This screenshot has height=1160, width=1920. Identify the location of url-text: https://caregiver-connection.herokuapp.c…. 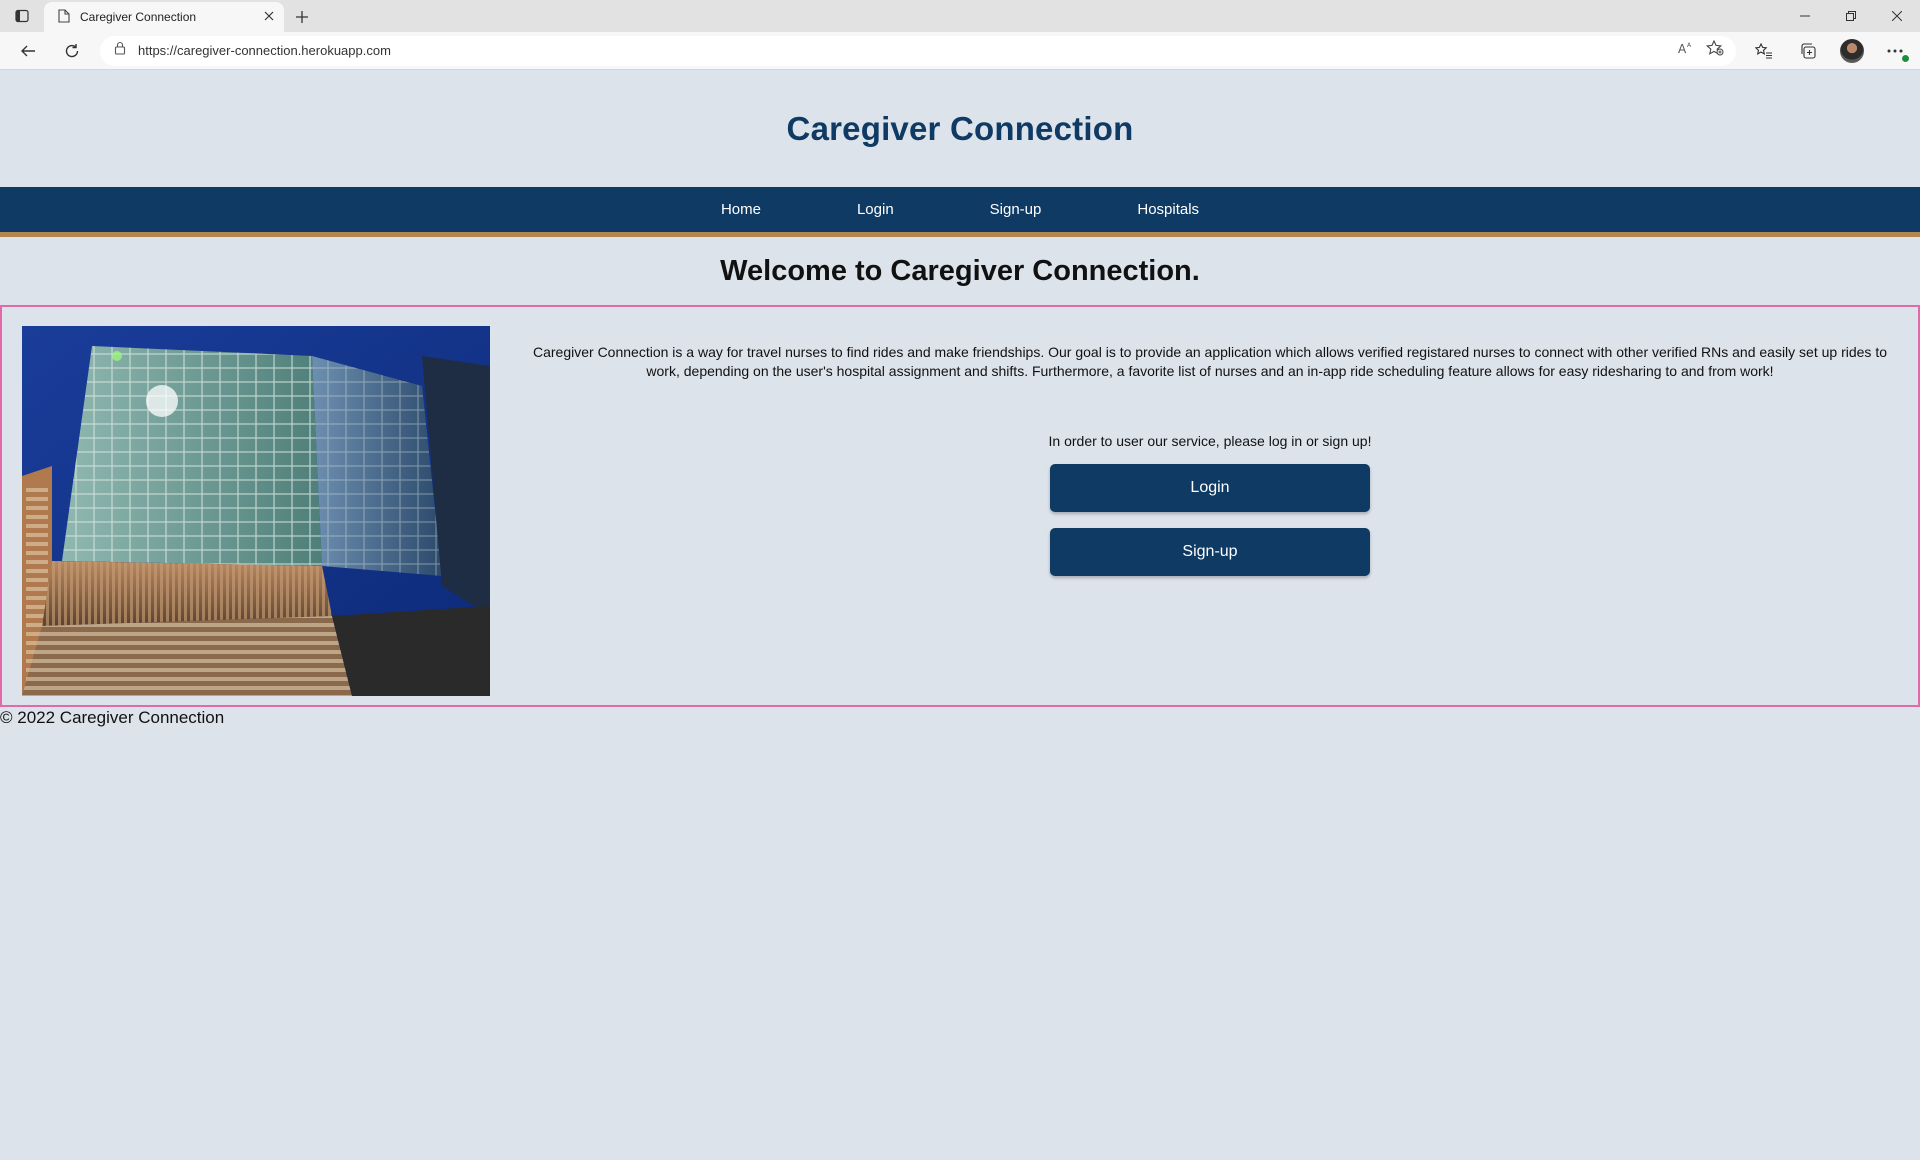
(902, 50).